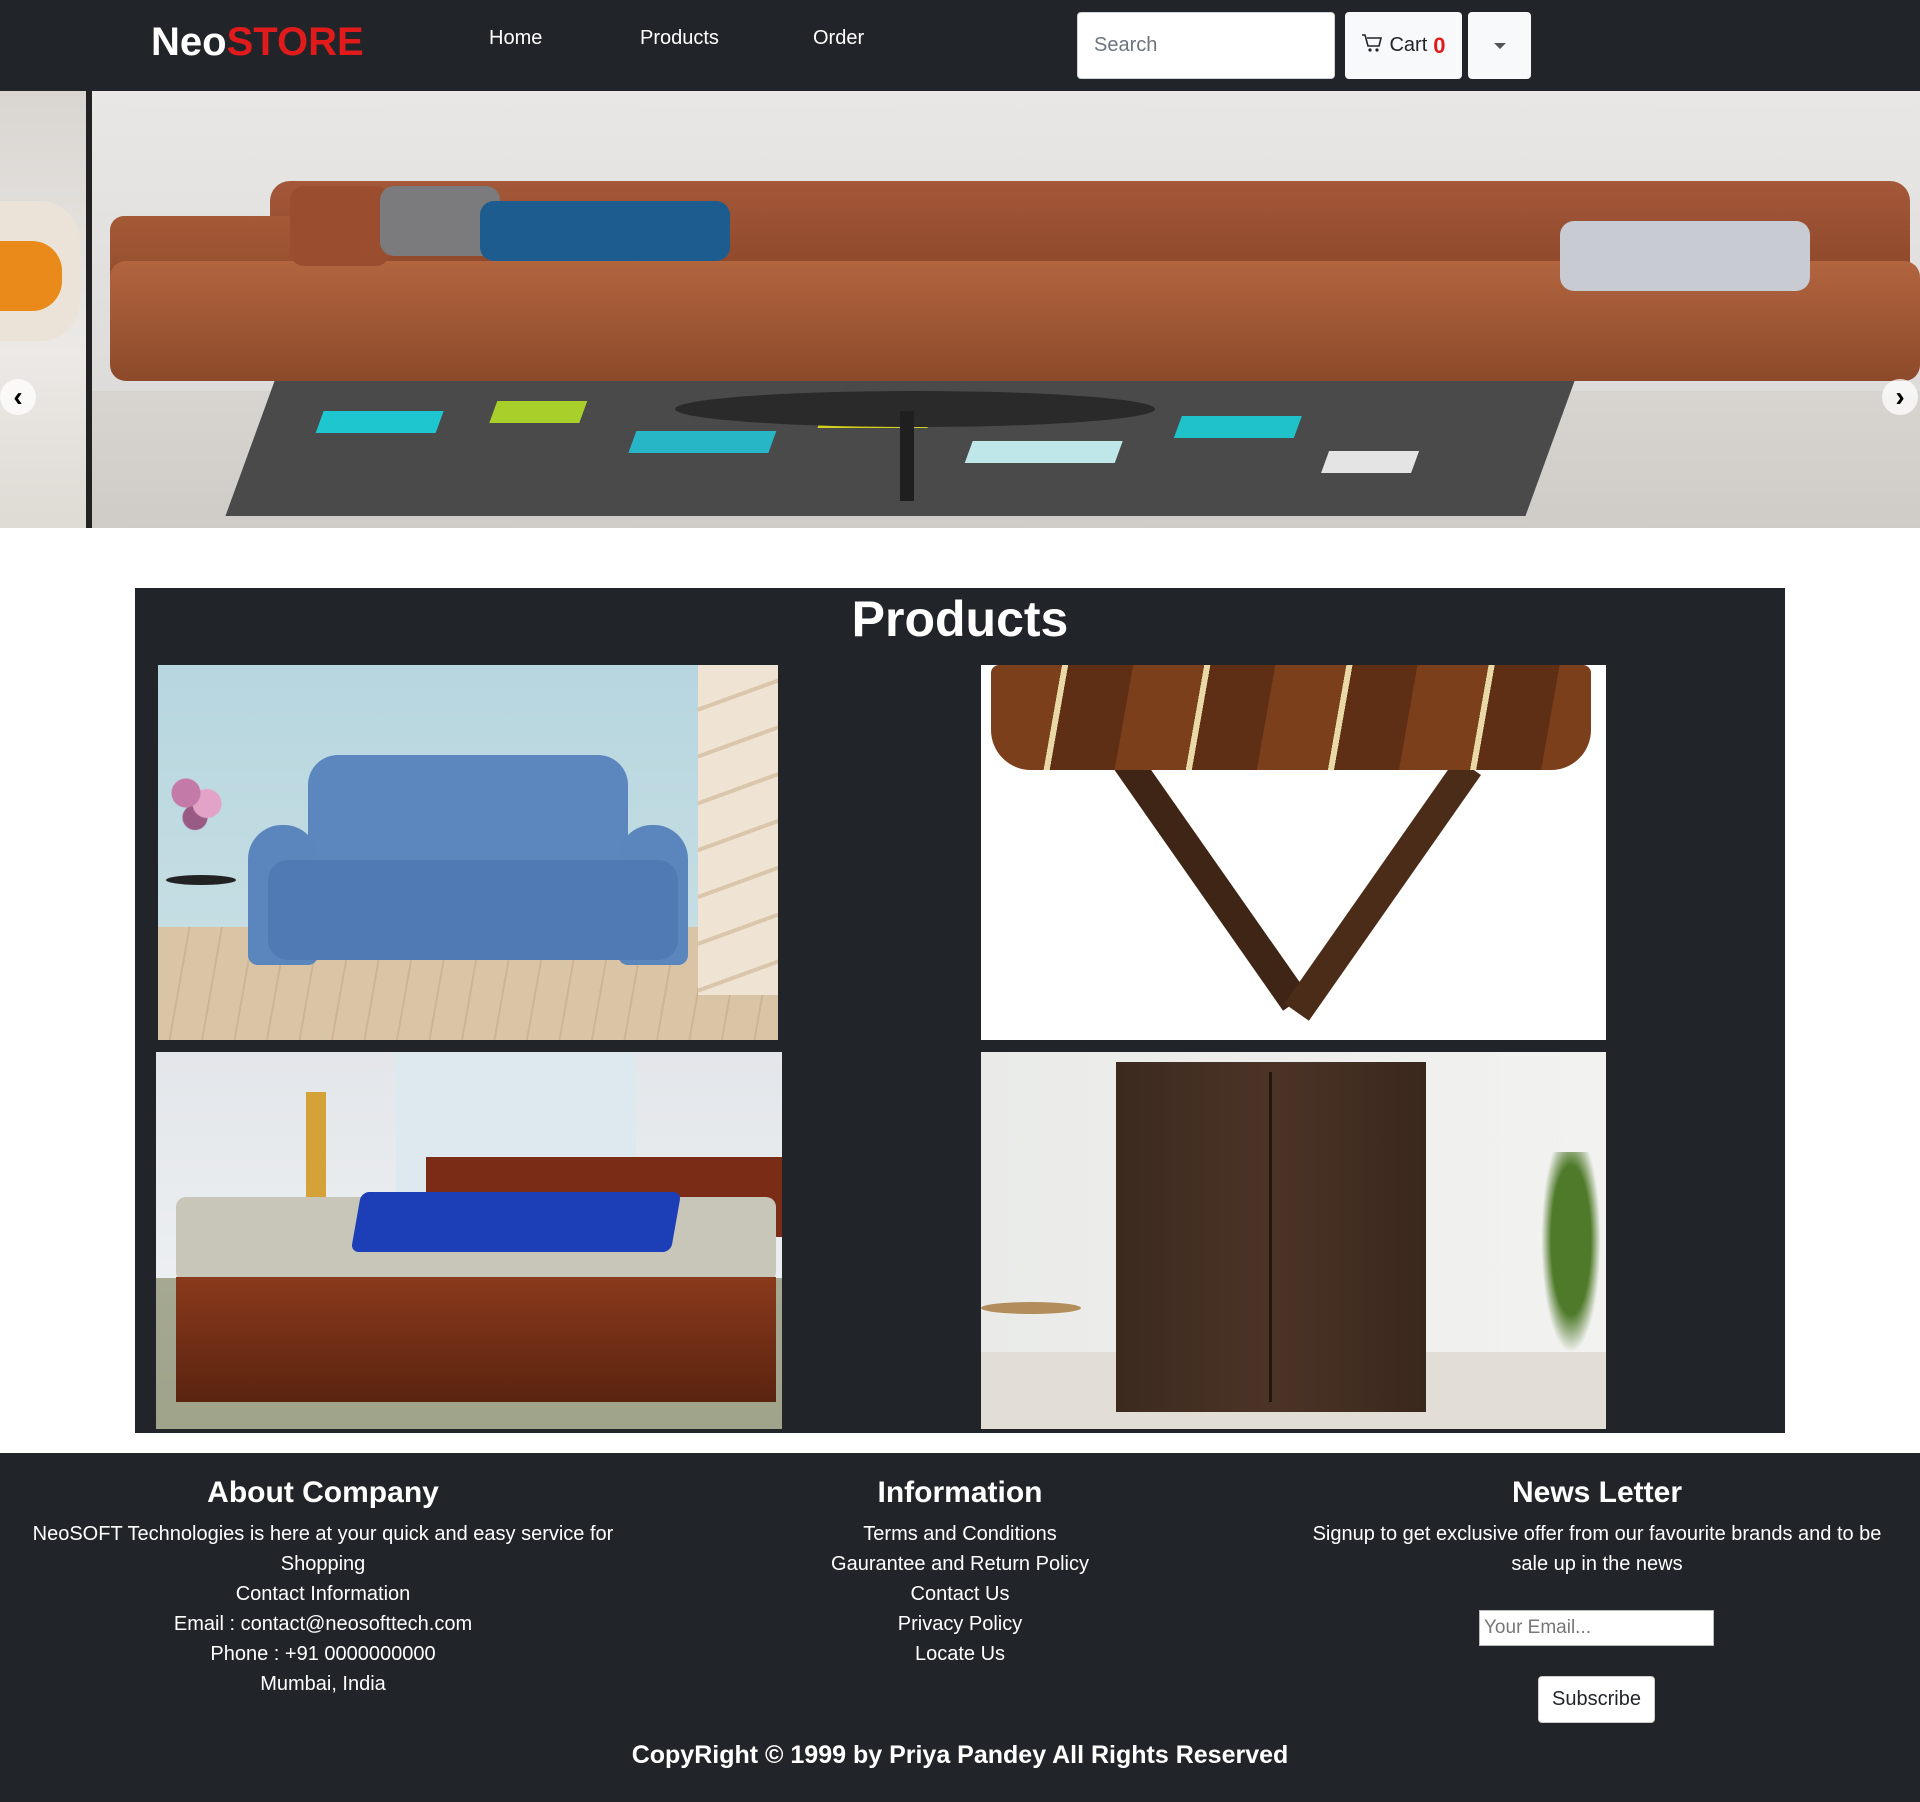 The width and height of the screenshot is (1920, 1802). Describe the element at coordinates (1408, 45) in the screenshot. I see `cart-label: Cart` at that location.